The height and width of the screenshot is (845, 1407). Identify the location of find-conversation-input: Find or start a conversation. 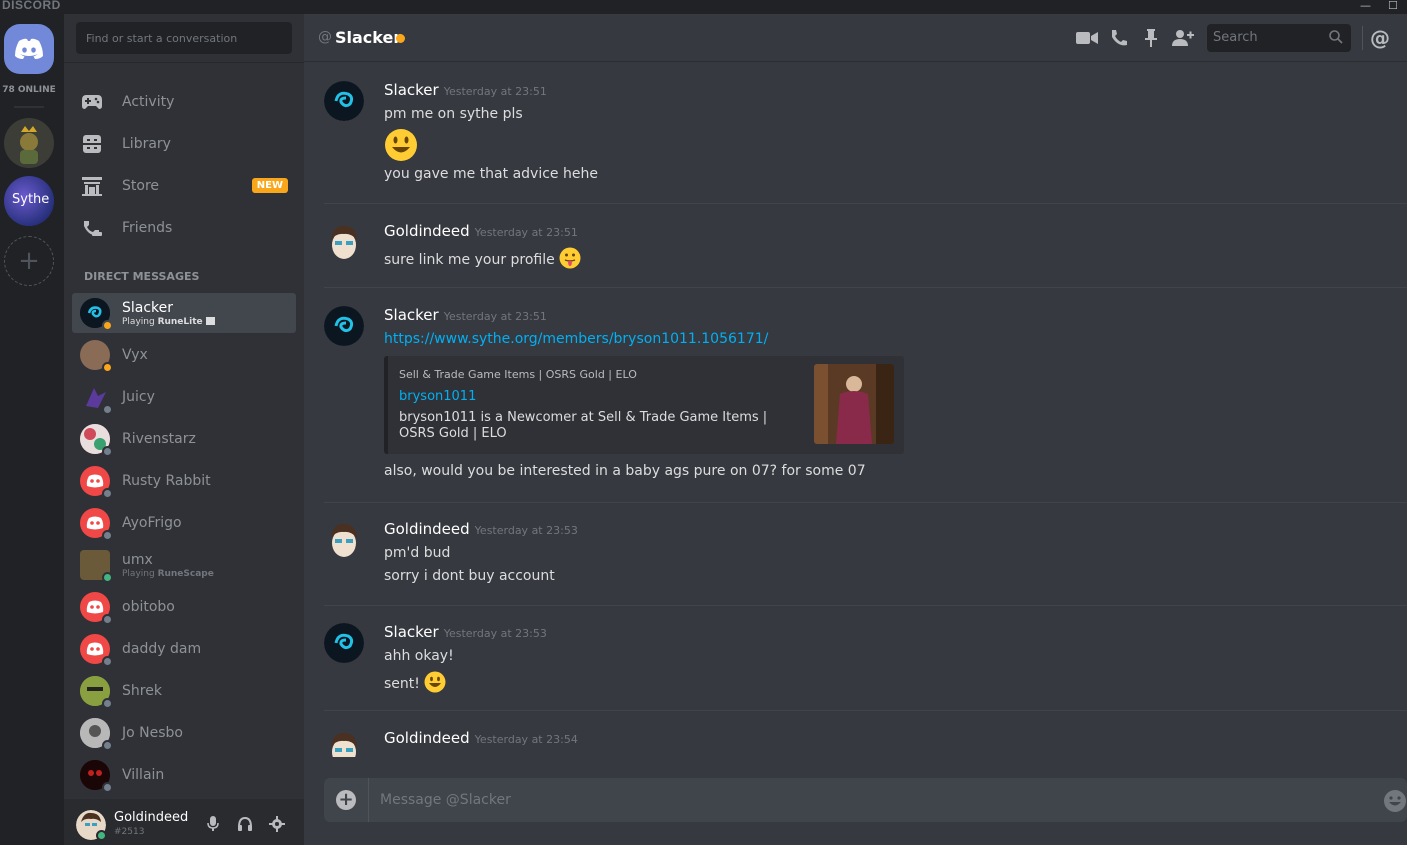
(184, 38).